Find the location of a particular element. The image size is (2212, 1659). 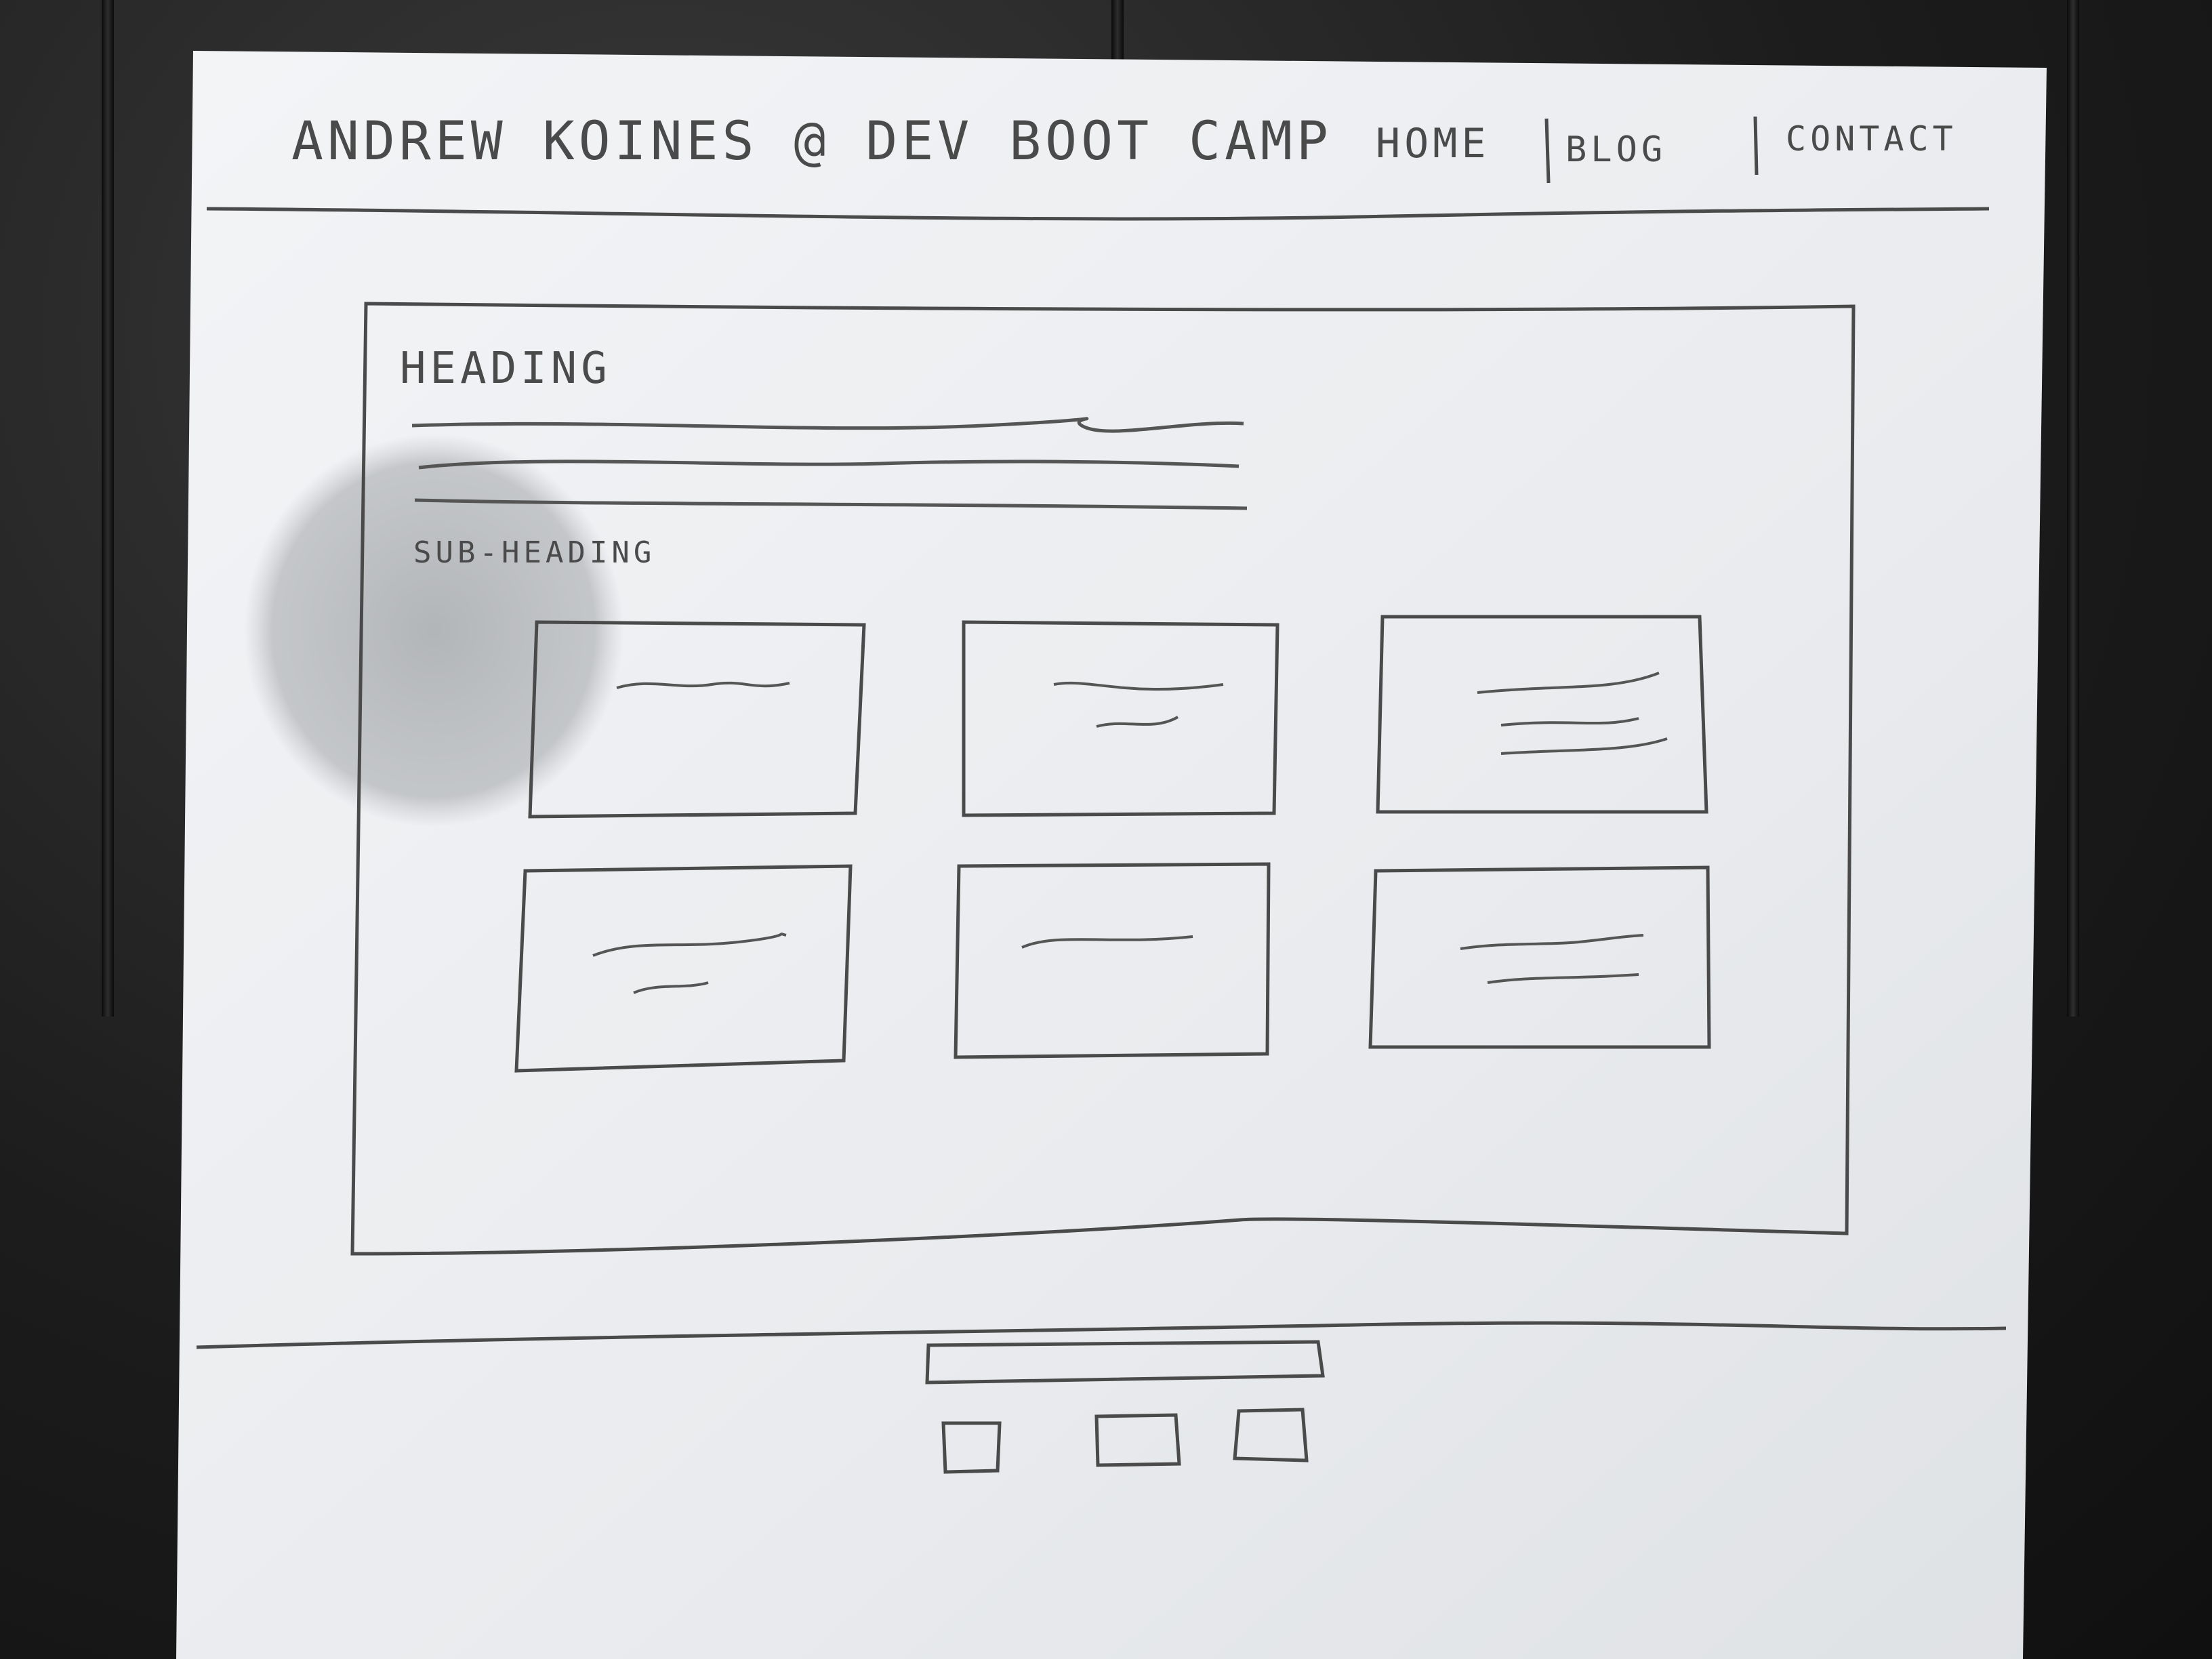

page-heading: HEADING is located at coordinates (506, 369).